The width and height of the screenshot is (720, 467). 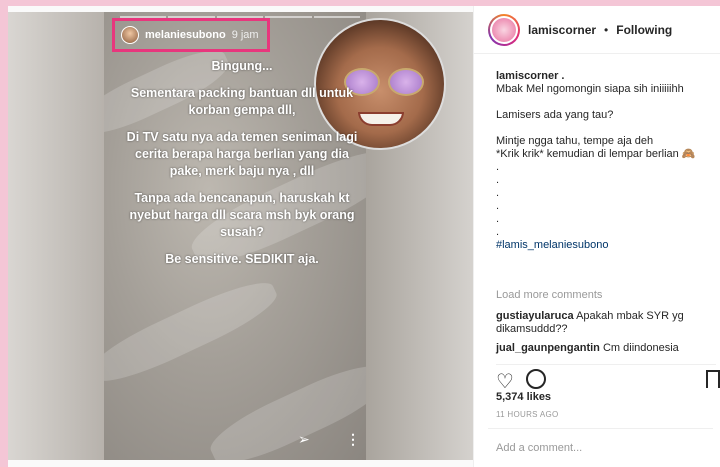 I want to click on story-user-highlight: melaniesubono 9 jam, so click(x=191, y=35).